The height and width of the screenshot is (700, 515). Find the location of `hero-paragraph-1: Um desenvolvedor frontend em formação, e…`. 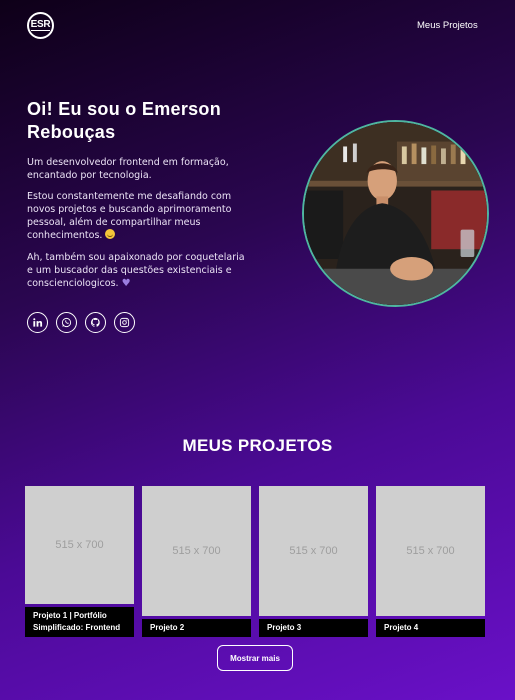

hero-paragraph-1: Um desenvolvedor frontend em formação, e… is located at coordinates (139, 169).